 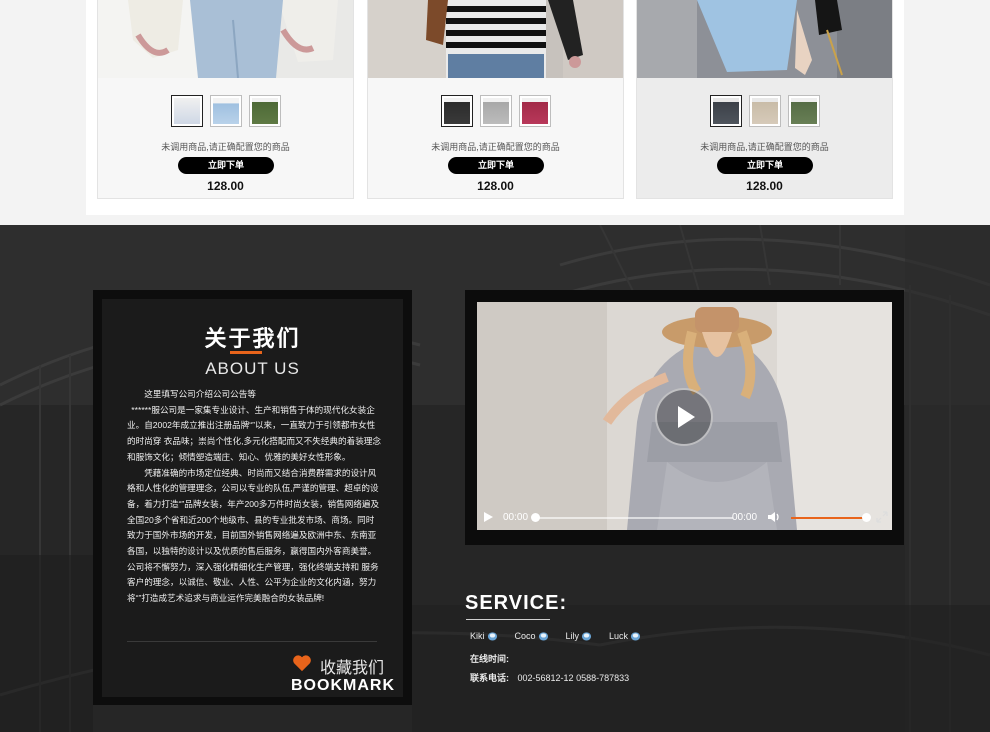 What do you see at coordinates (477, 636) in the screenshot?
I see `agent-name: Kiki` at bounding box center [477, 636].